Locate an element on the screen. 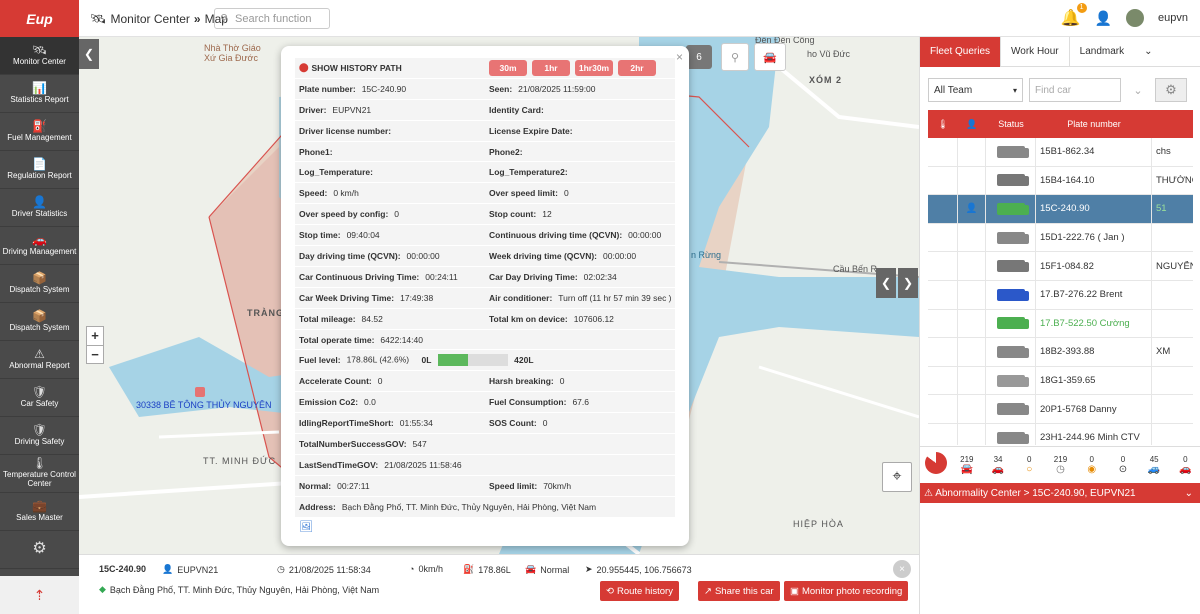  image-icon: 🖼 is located at coordinates (306, 526).